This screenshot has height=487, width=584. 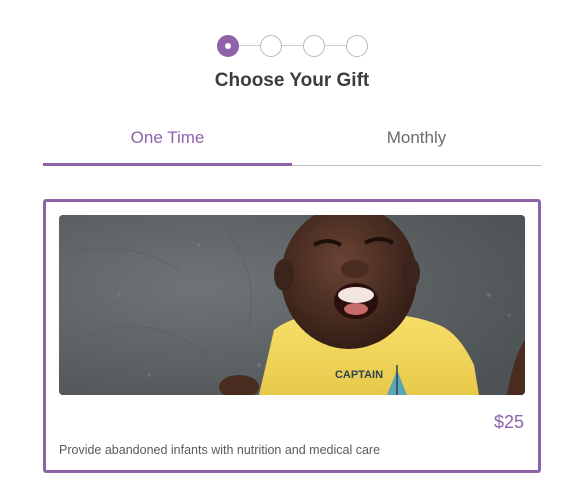 What do you see at coordinates (271, 46) in the screenshot?
I see `step-2-indicator` at bounding box center [271, 46].